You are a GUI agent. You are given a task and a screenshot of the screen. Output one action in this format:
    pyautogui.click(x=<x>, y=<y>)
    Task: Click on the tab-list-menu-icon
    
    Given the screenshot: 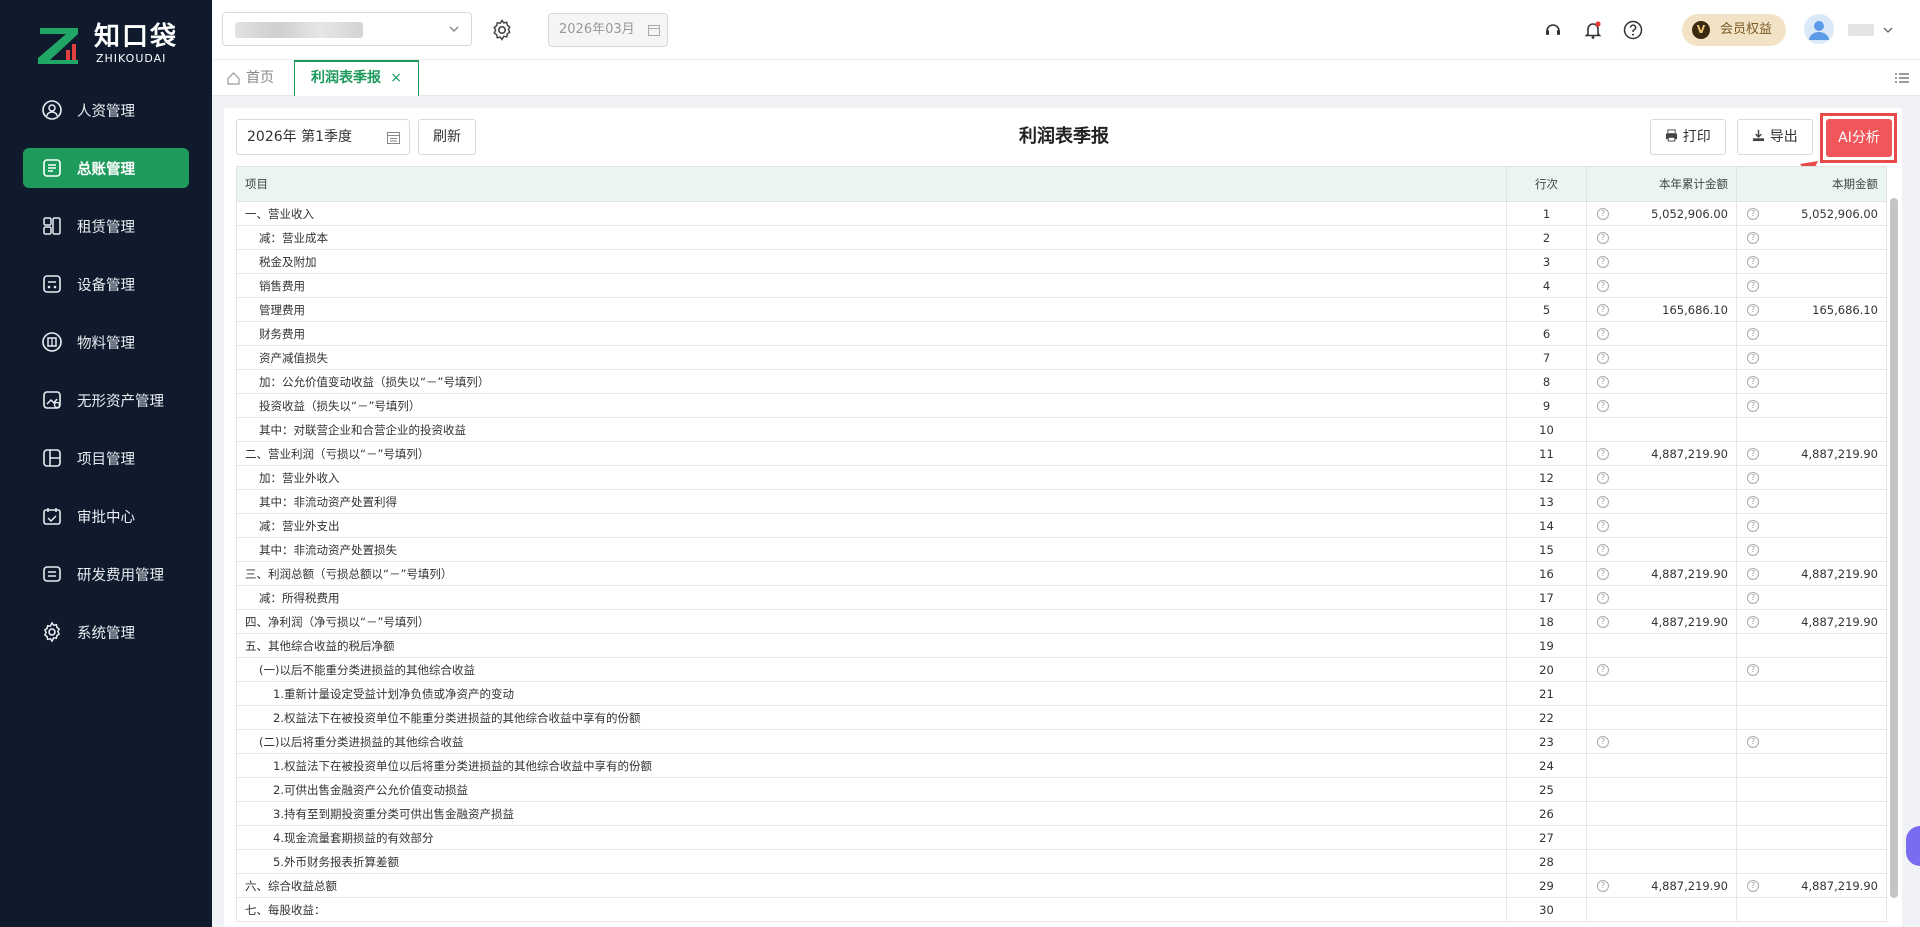 What is the action you would take?
    pyautogui.click(x=1902, y=78)
    